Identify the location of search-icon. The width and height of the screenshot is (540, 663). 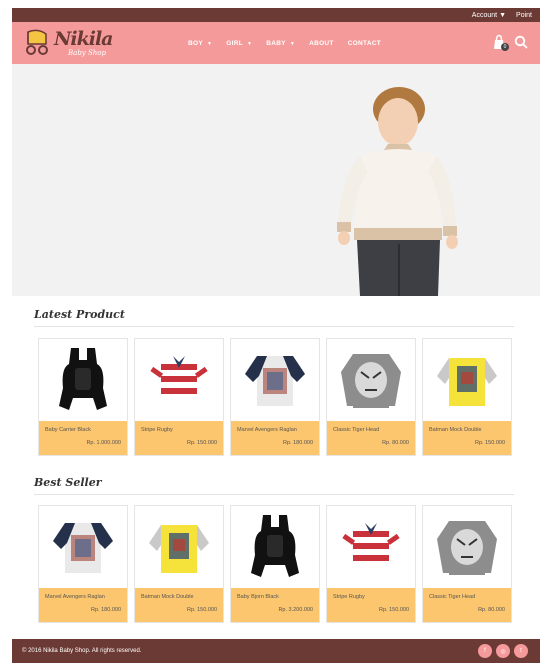
(521, 42).